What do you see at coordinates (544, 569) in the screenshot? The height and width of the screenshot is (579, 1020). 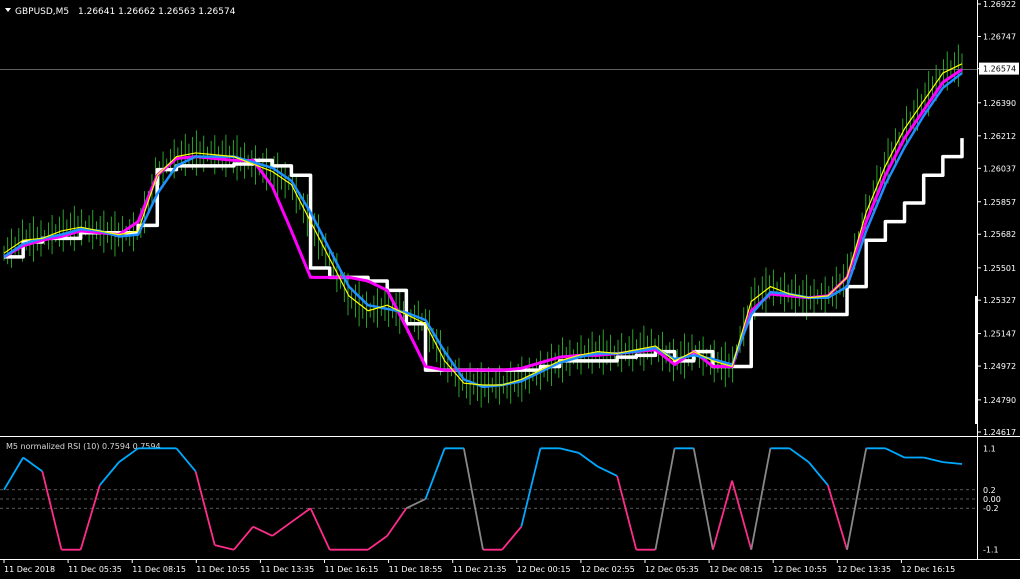 I see `time-tick-label: 12 Dec 00:15` at bounding box center [544, 569].